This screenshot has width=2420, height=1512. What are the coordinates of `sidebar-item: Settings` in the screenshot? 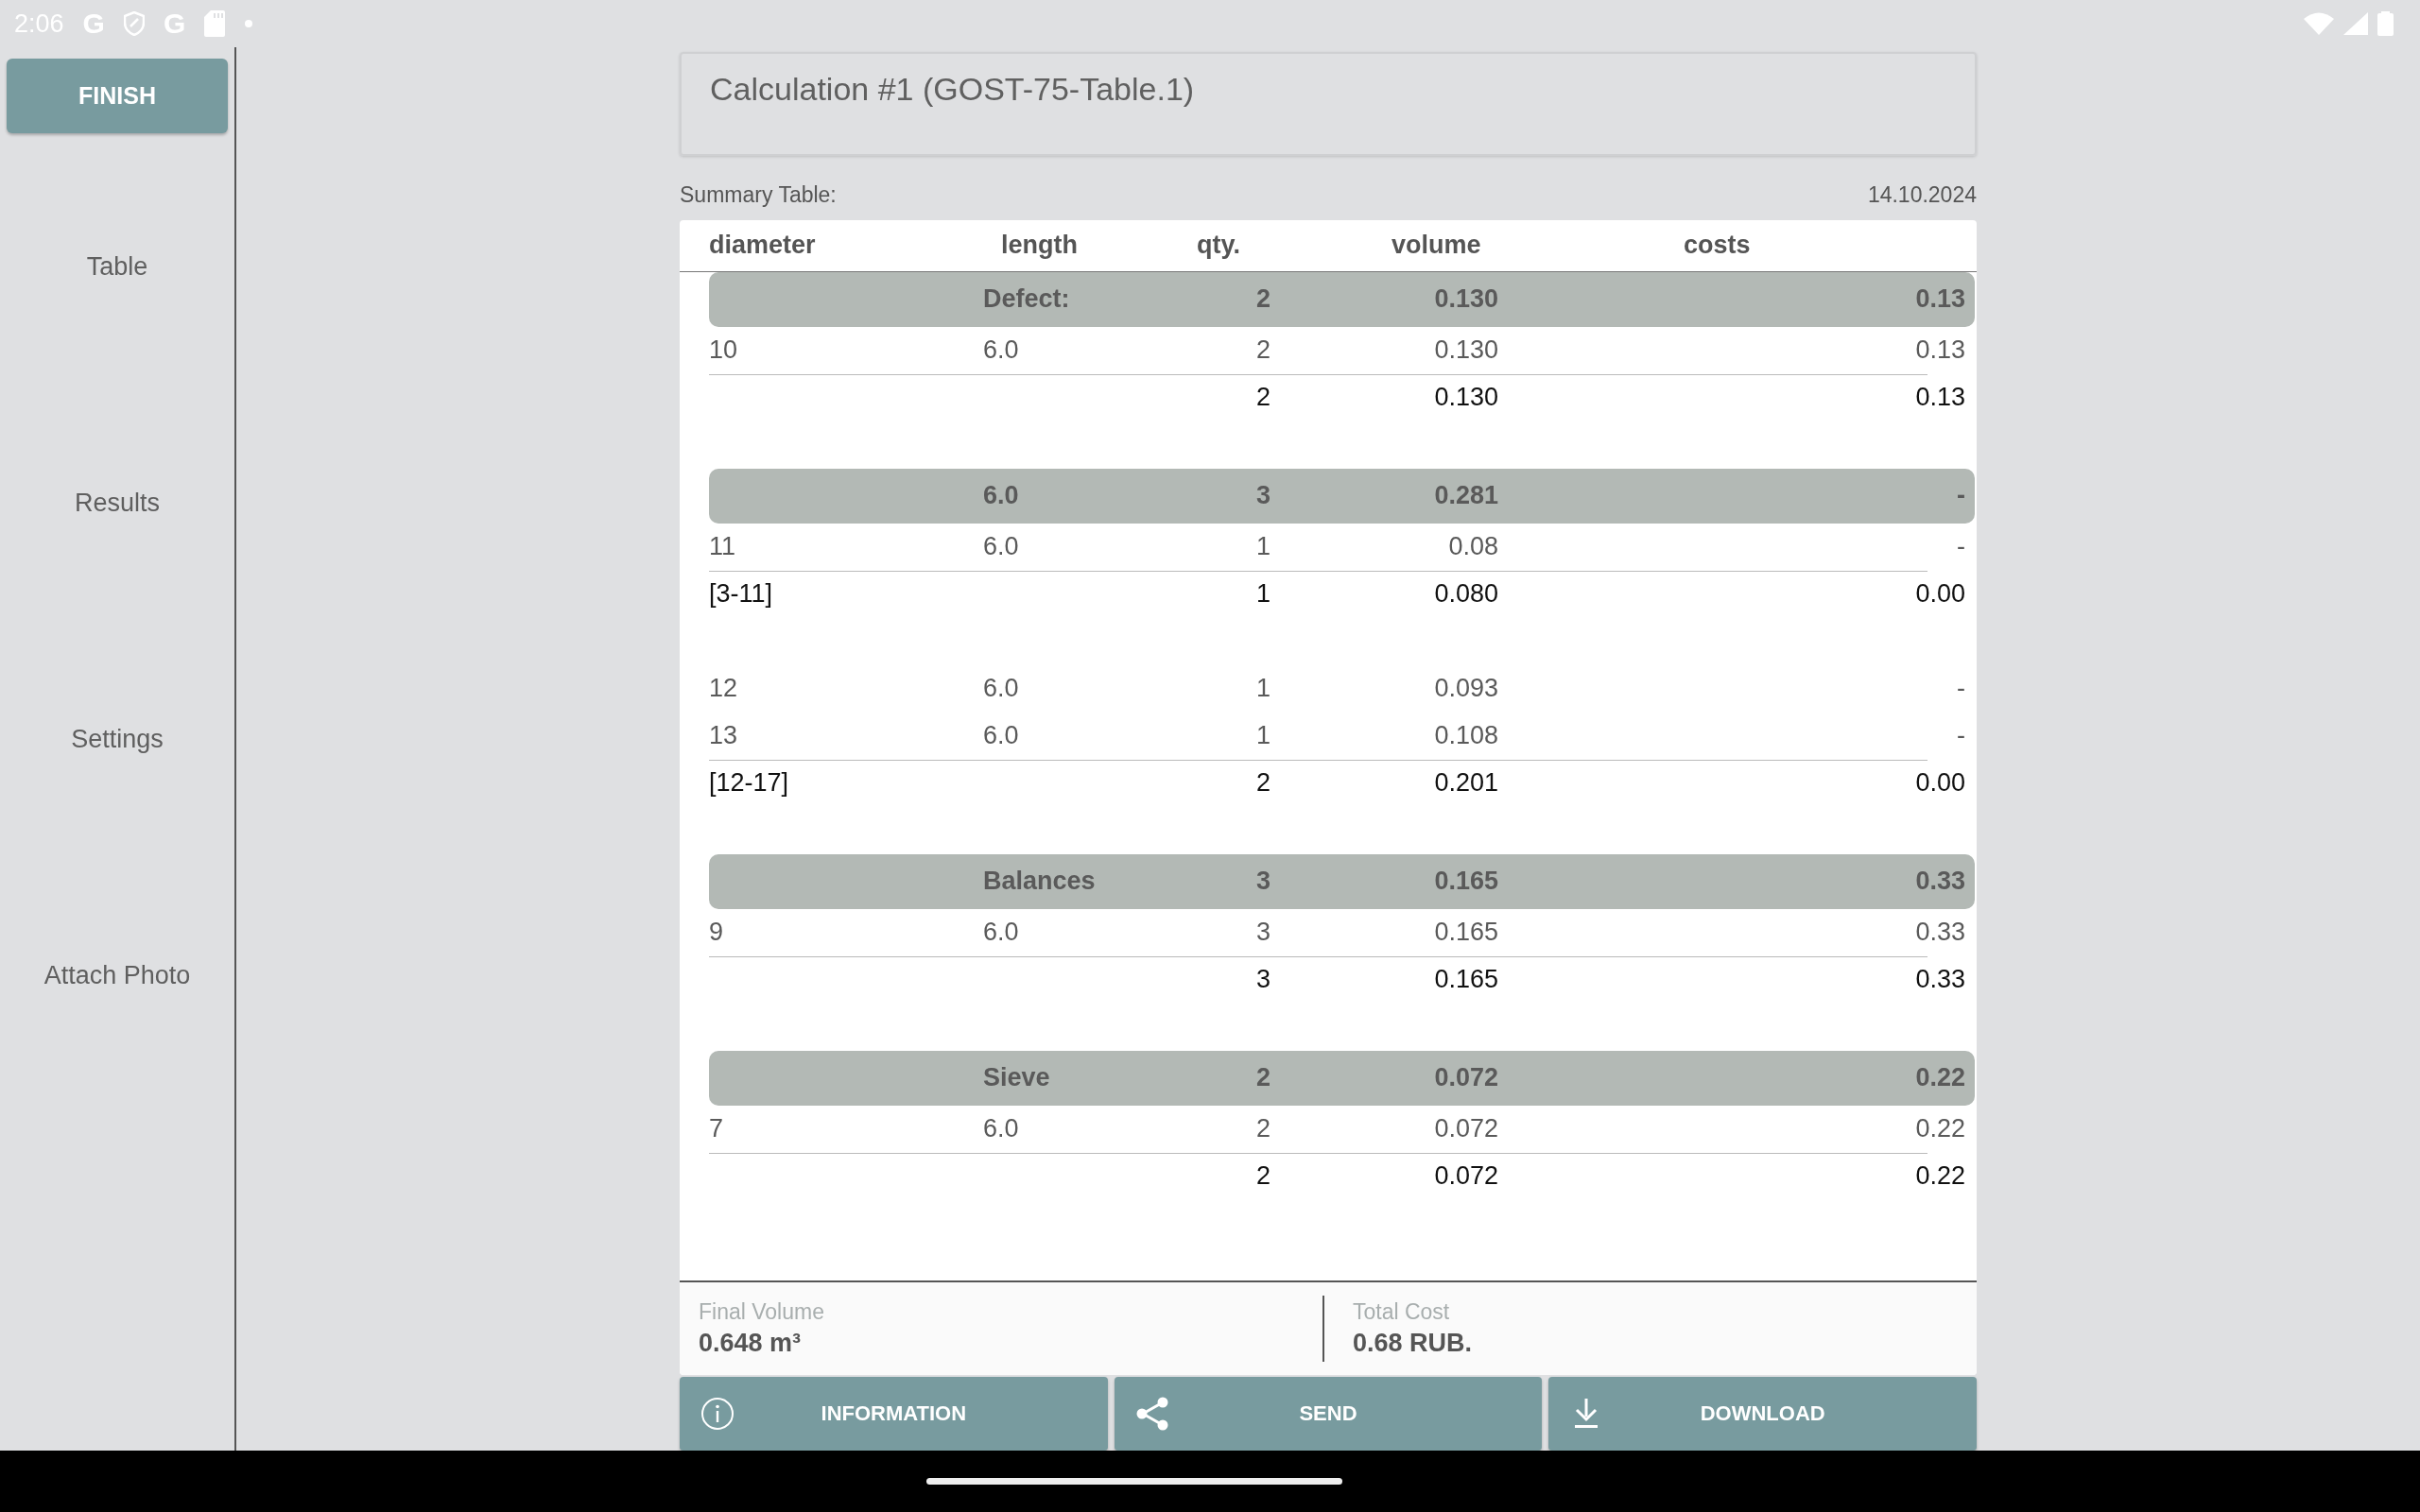 It's located at (117, 739).